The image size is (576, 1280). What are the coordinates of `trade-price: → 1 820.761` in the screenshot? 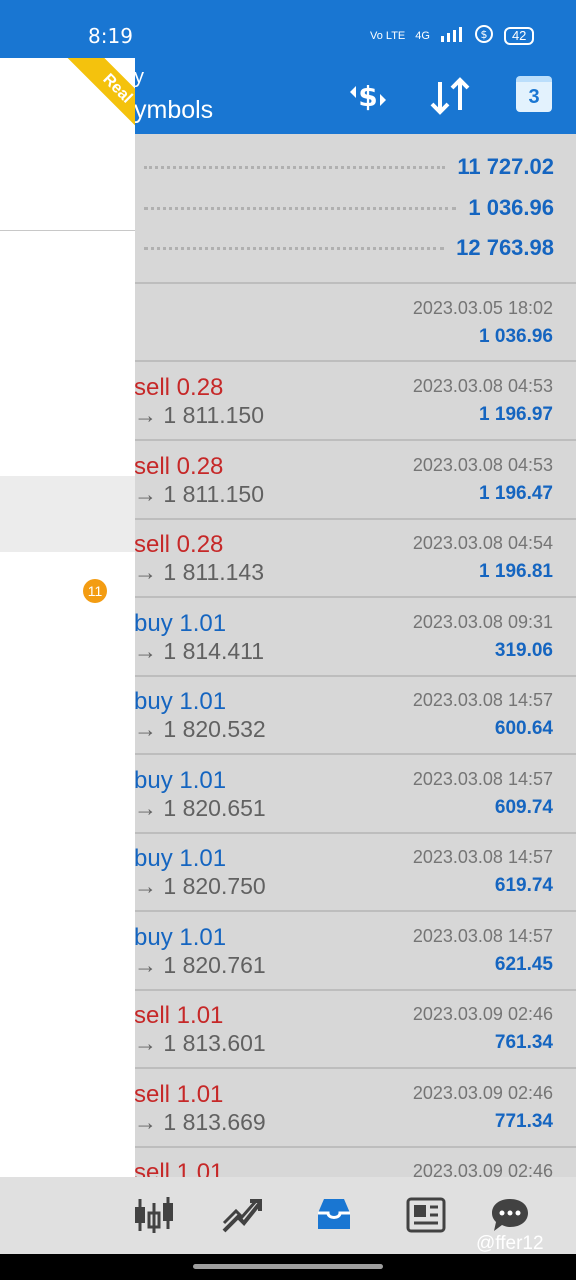 It's located at (200, 964).